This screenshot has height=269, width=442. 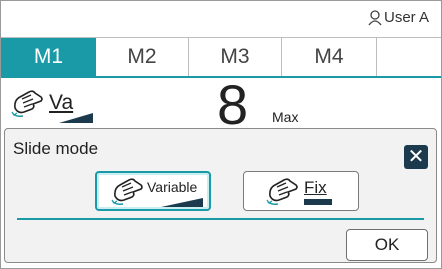 I want to click on tab-m2: M2, so click(x=142, y=57).